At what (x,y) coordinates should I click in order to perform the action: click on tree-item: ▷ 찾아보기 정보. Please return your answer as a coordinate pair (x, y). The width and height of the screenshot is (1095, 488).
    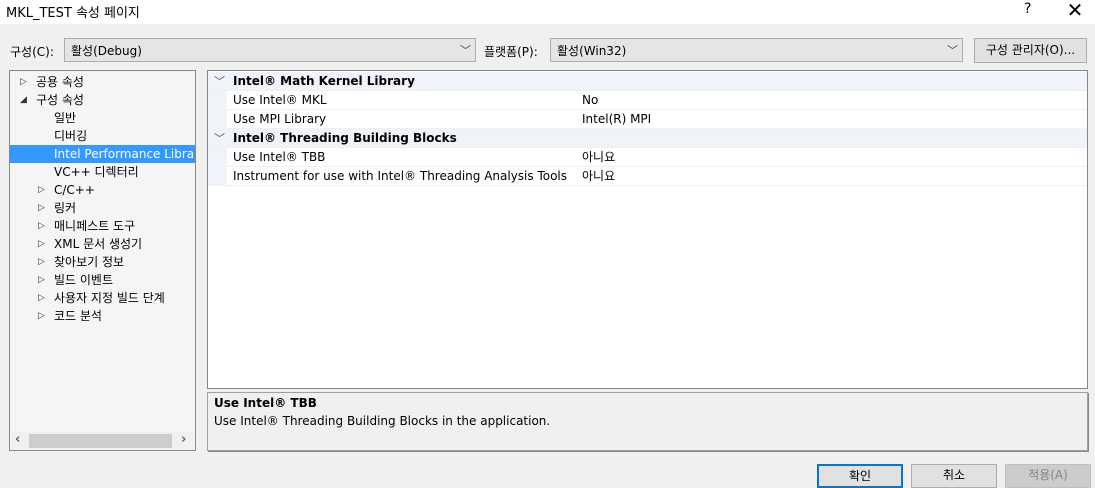
    Looking at the image, I should click on (102, 262).